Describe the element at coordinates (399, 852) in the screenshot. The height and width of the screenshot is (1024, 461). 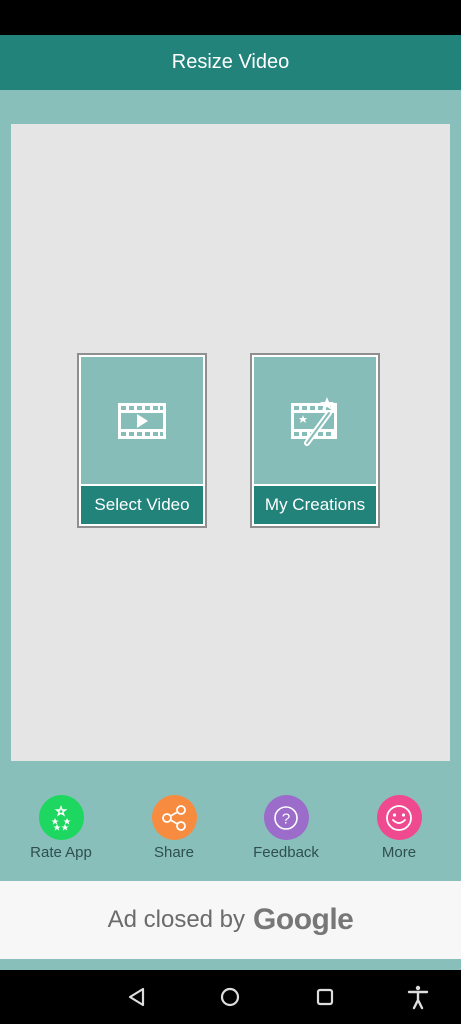
I see `more-label: More` at that location.